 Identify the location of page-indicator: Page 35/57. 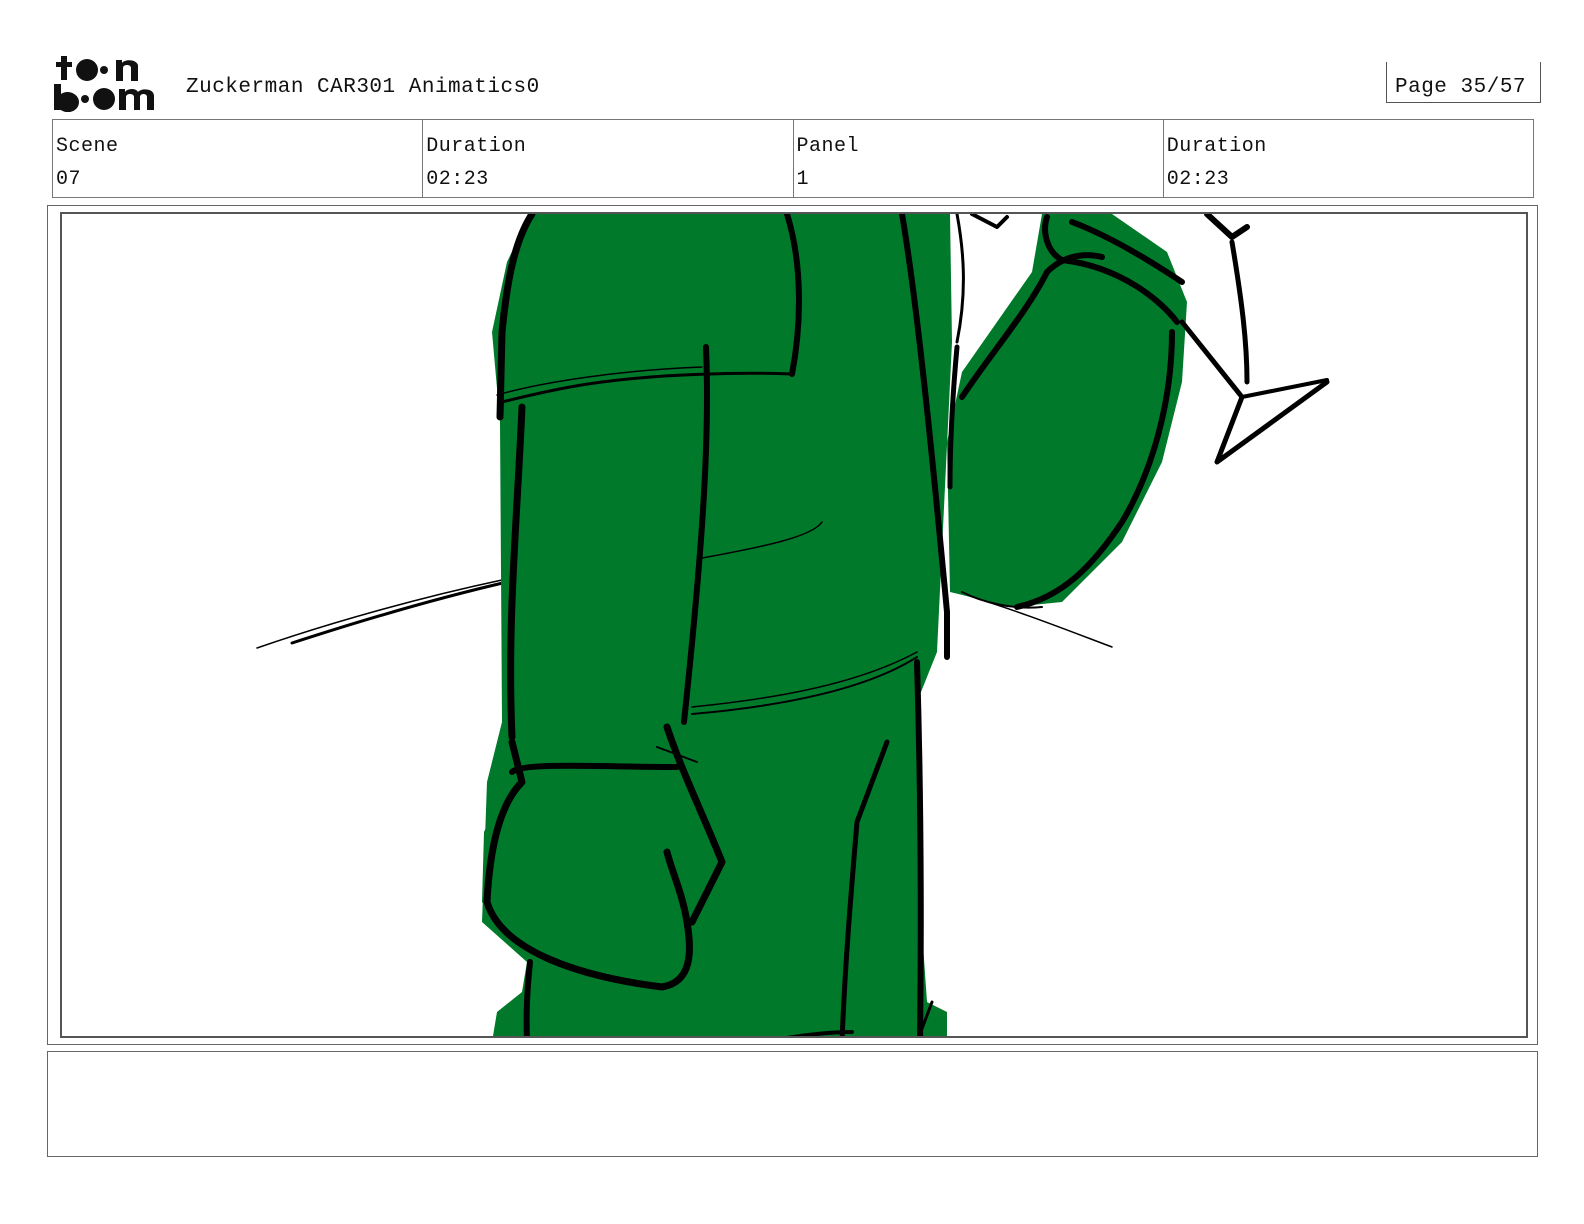
(1463, 82).